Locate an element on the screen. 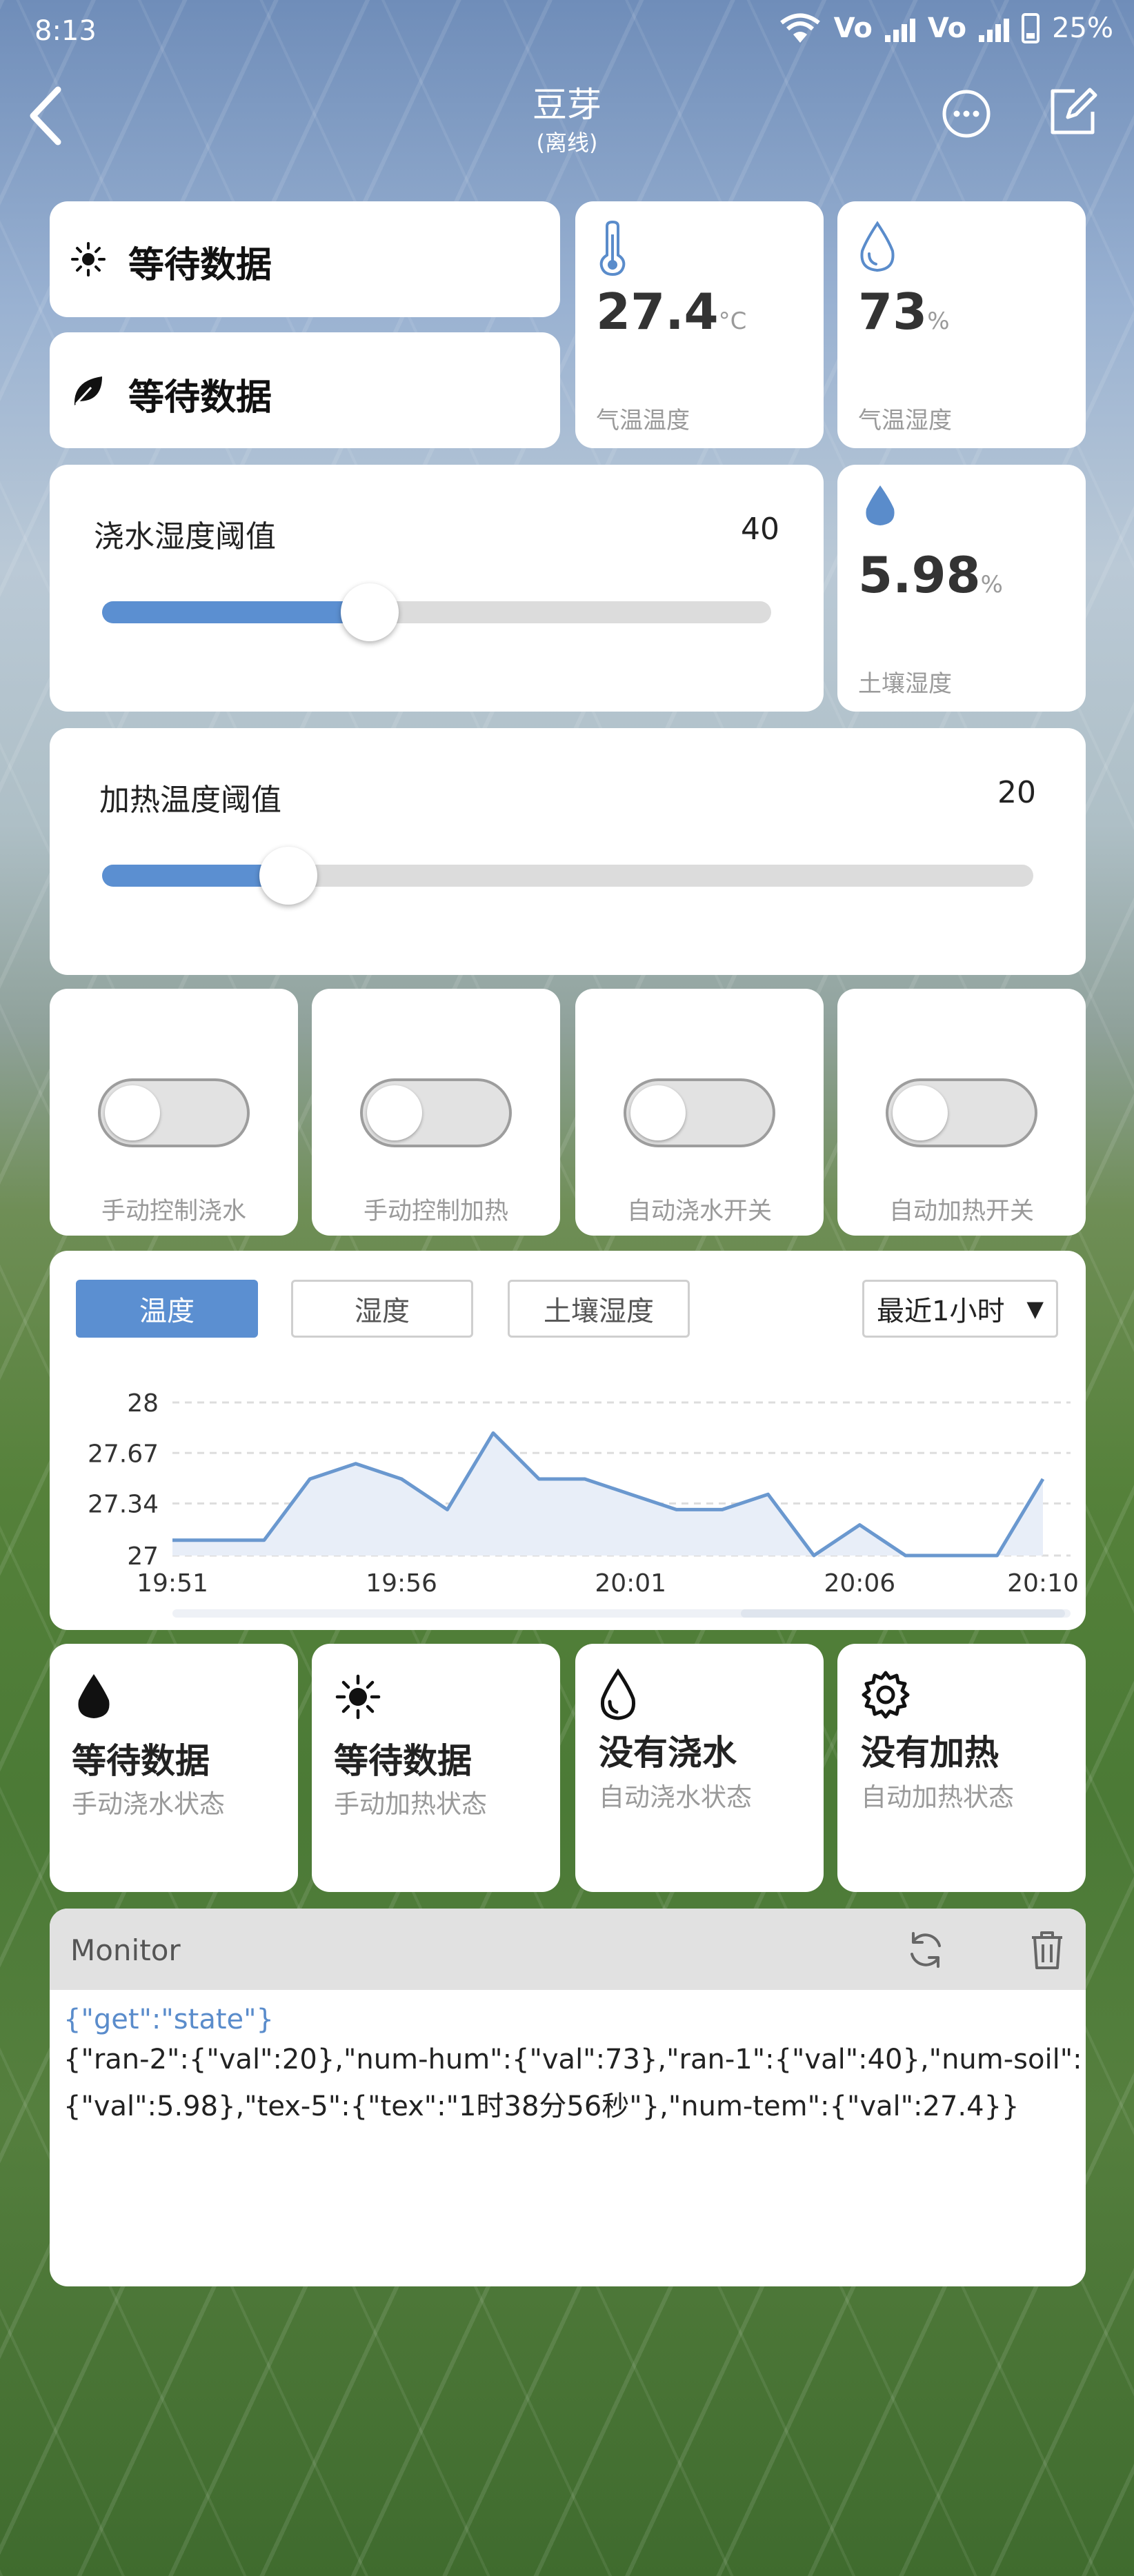 Image resolution: width=1134 pixels, height=2576 pixels. status-tile-auto-water: 没有浇水 自动浇水状态 is located at coordinates (699, 1768).